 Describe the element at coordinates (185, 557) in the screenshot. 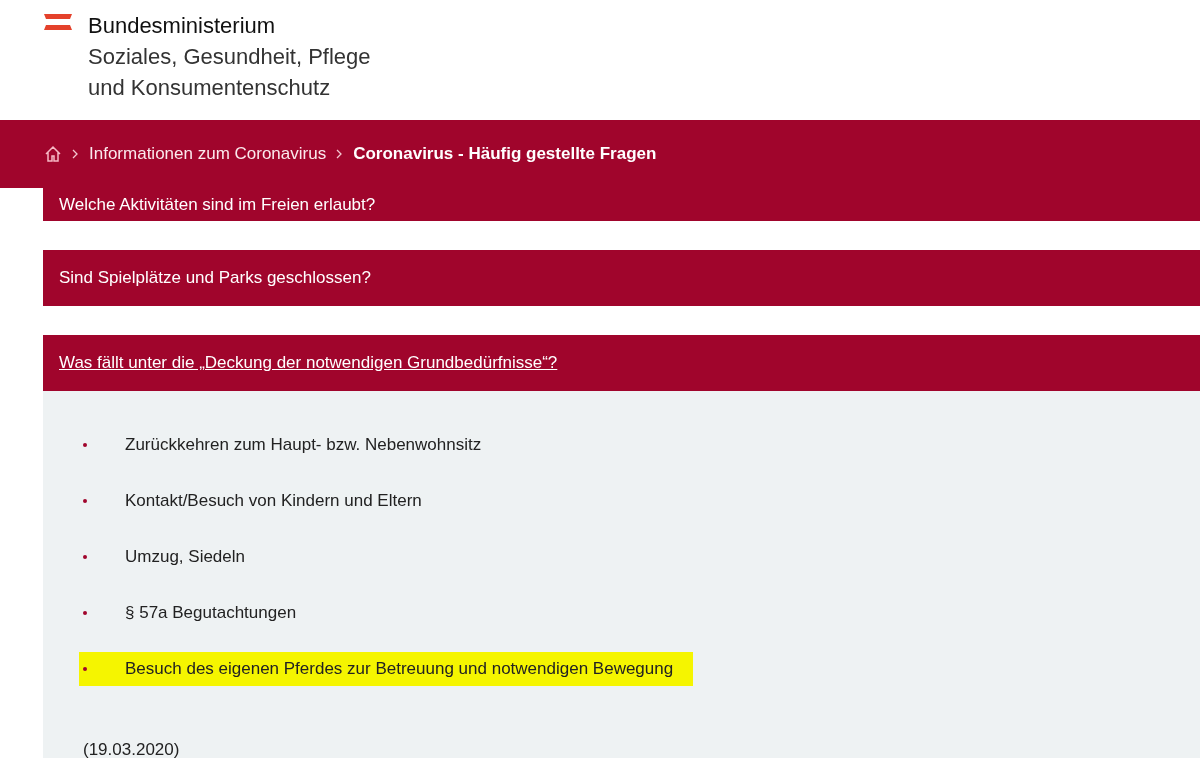

I see `list-item-text: Umzug, Siedeln` at that location.